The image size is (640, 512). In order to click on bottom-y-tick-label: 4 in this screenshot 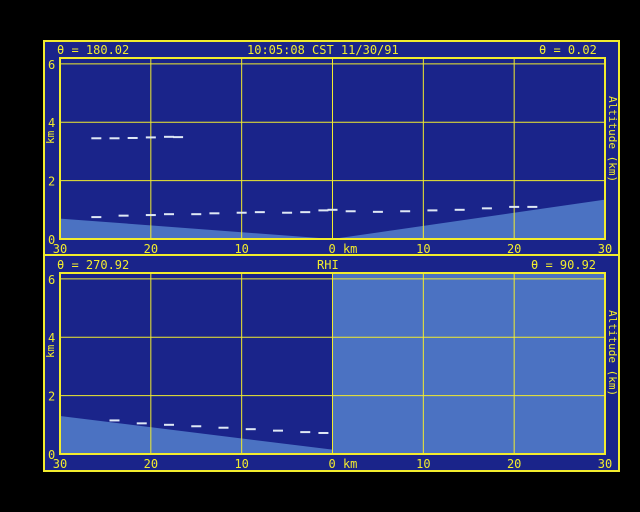, I will do `click(51, 338)`.